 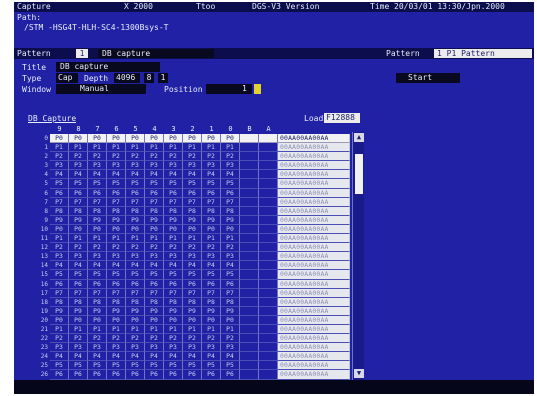 What do you see at coordinates (67, 78) in the screenshot?
I see `type-field: Cap` at bounding box center [67, 78].